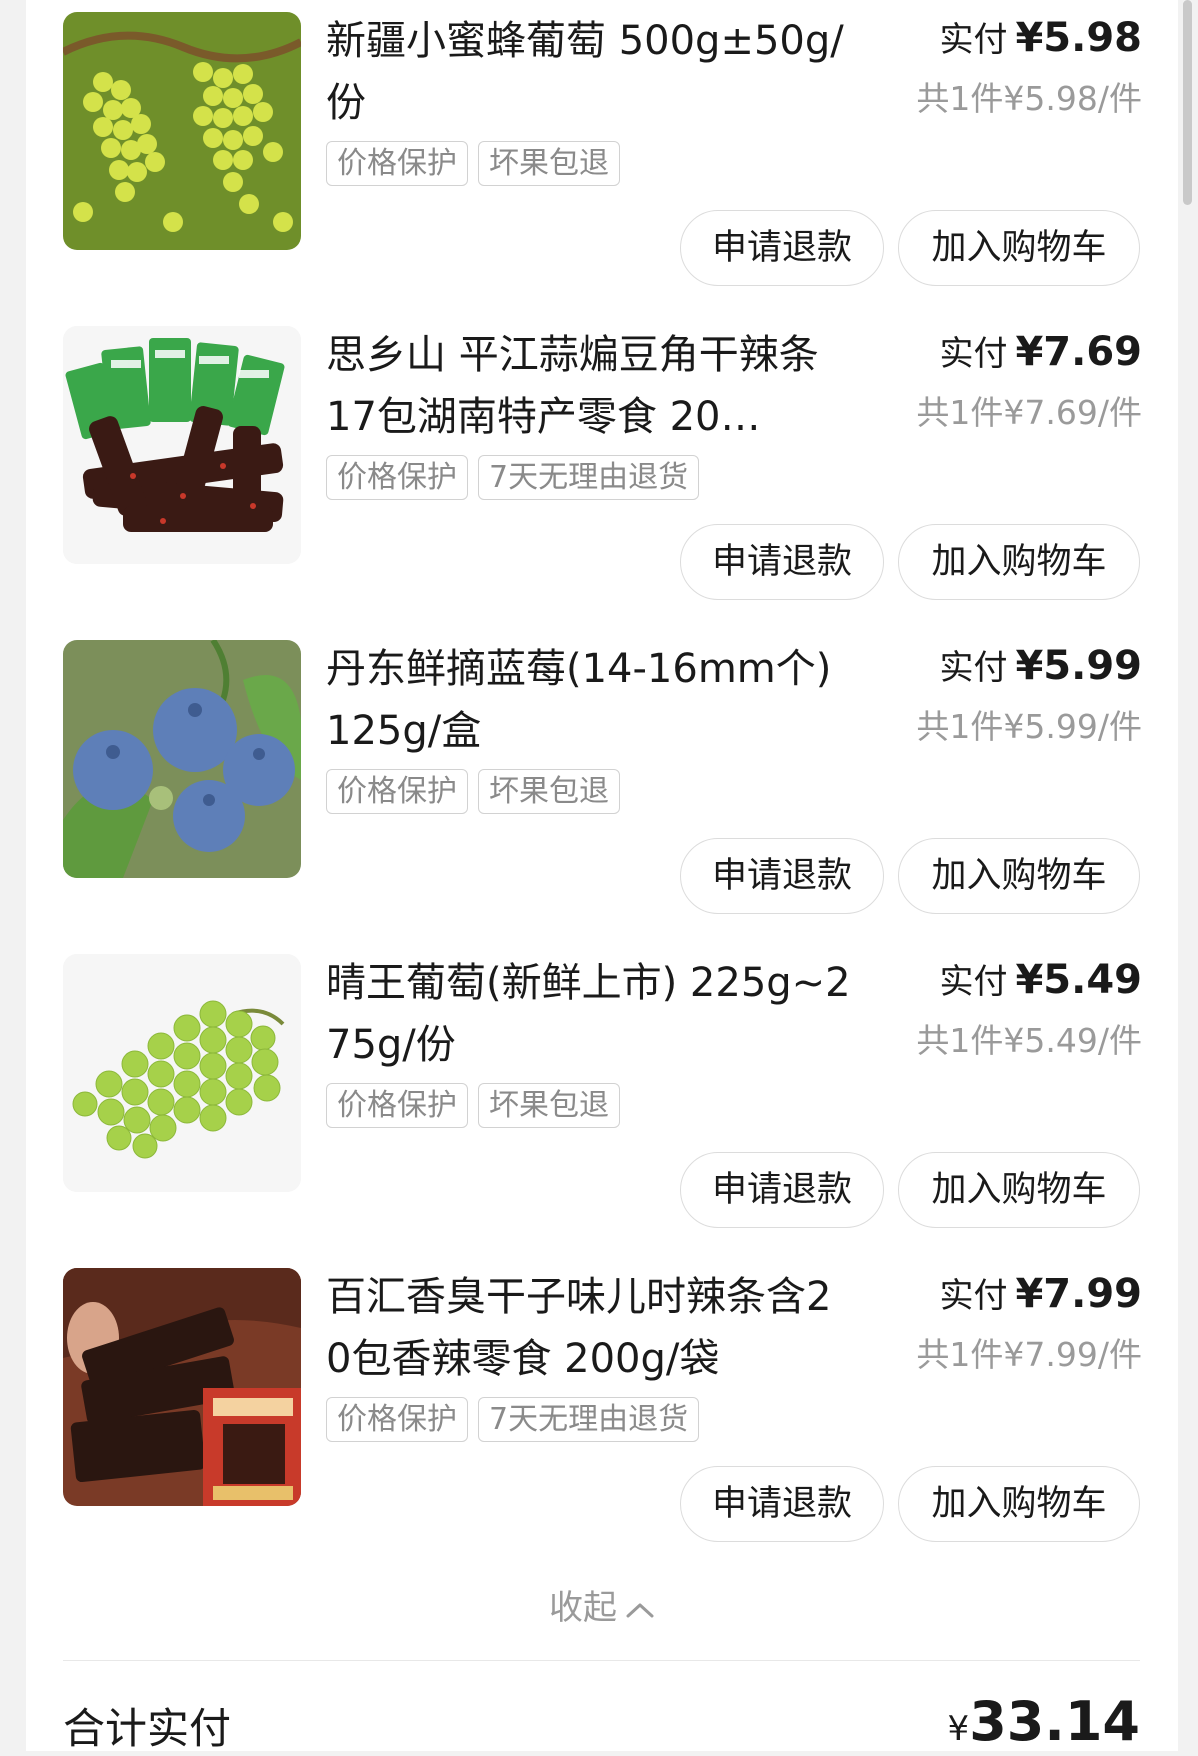 The width and height of the screenshot is (1198, 1756). I want to click on unit-price: 共1件¥5.49/件, so click(1029, 1040).